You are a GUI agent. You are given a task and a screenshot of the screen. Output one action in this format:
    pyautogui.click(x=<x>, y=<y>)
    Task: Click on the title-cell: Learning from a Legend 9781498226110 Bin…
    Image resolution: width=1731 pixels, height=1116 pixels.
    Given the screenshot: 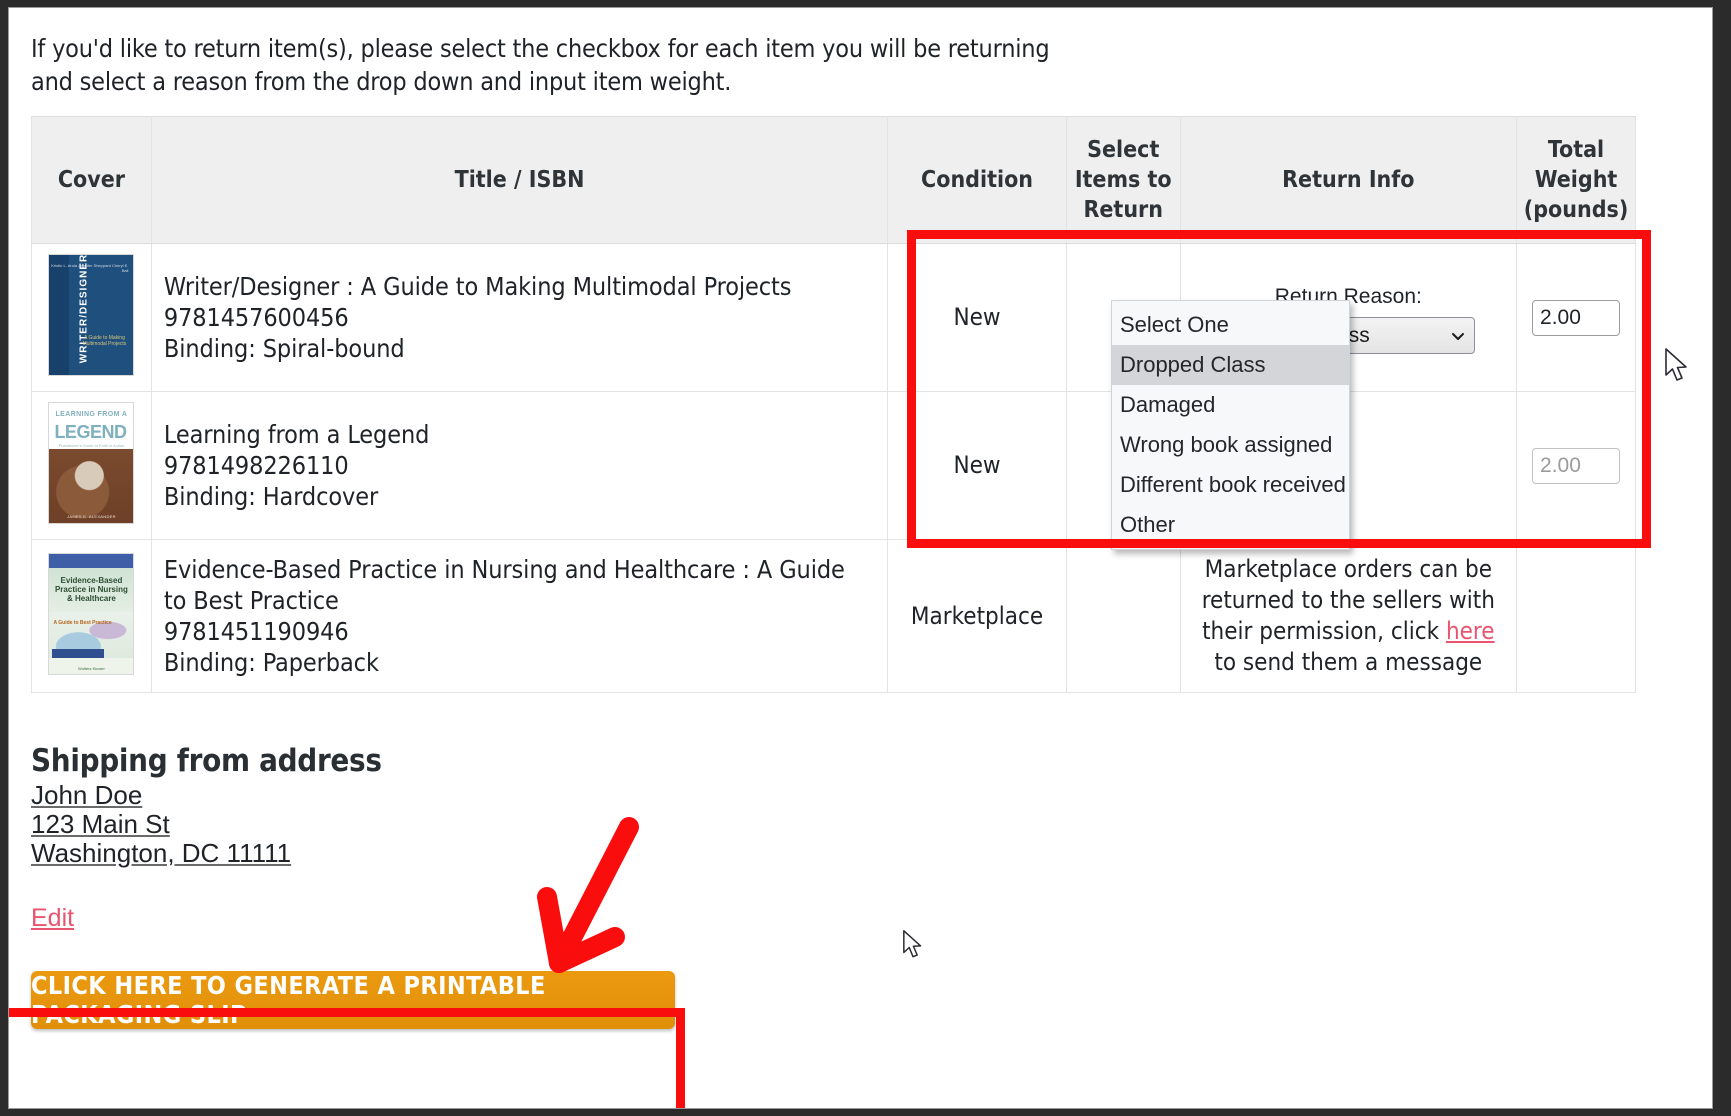 What is the action you would take?
    pyautogui.click(x=519, y=465)
    